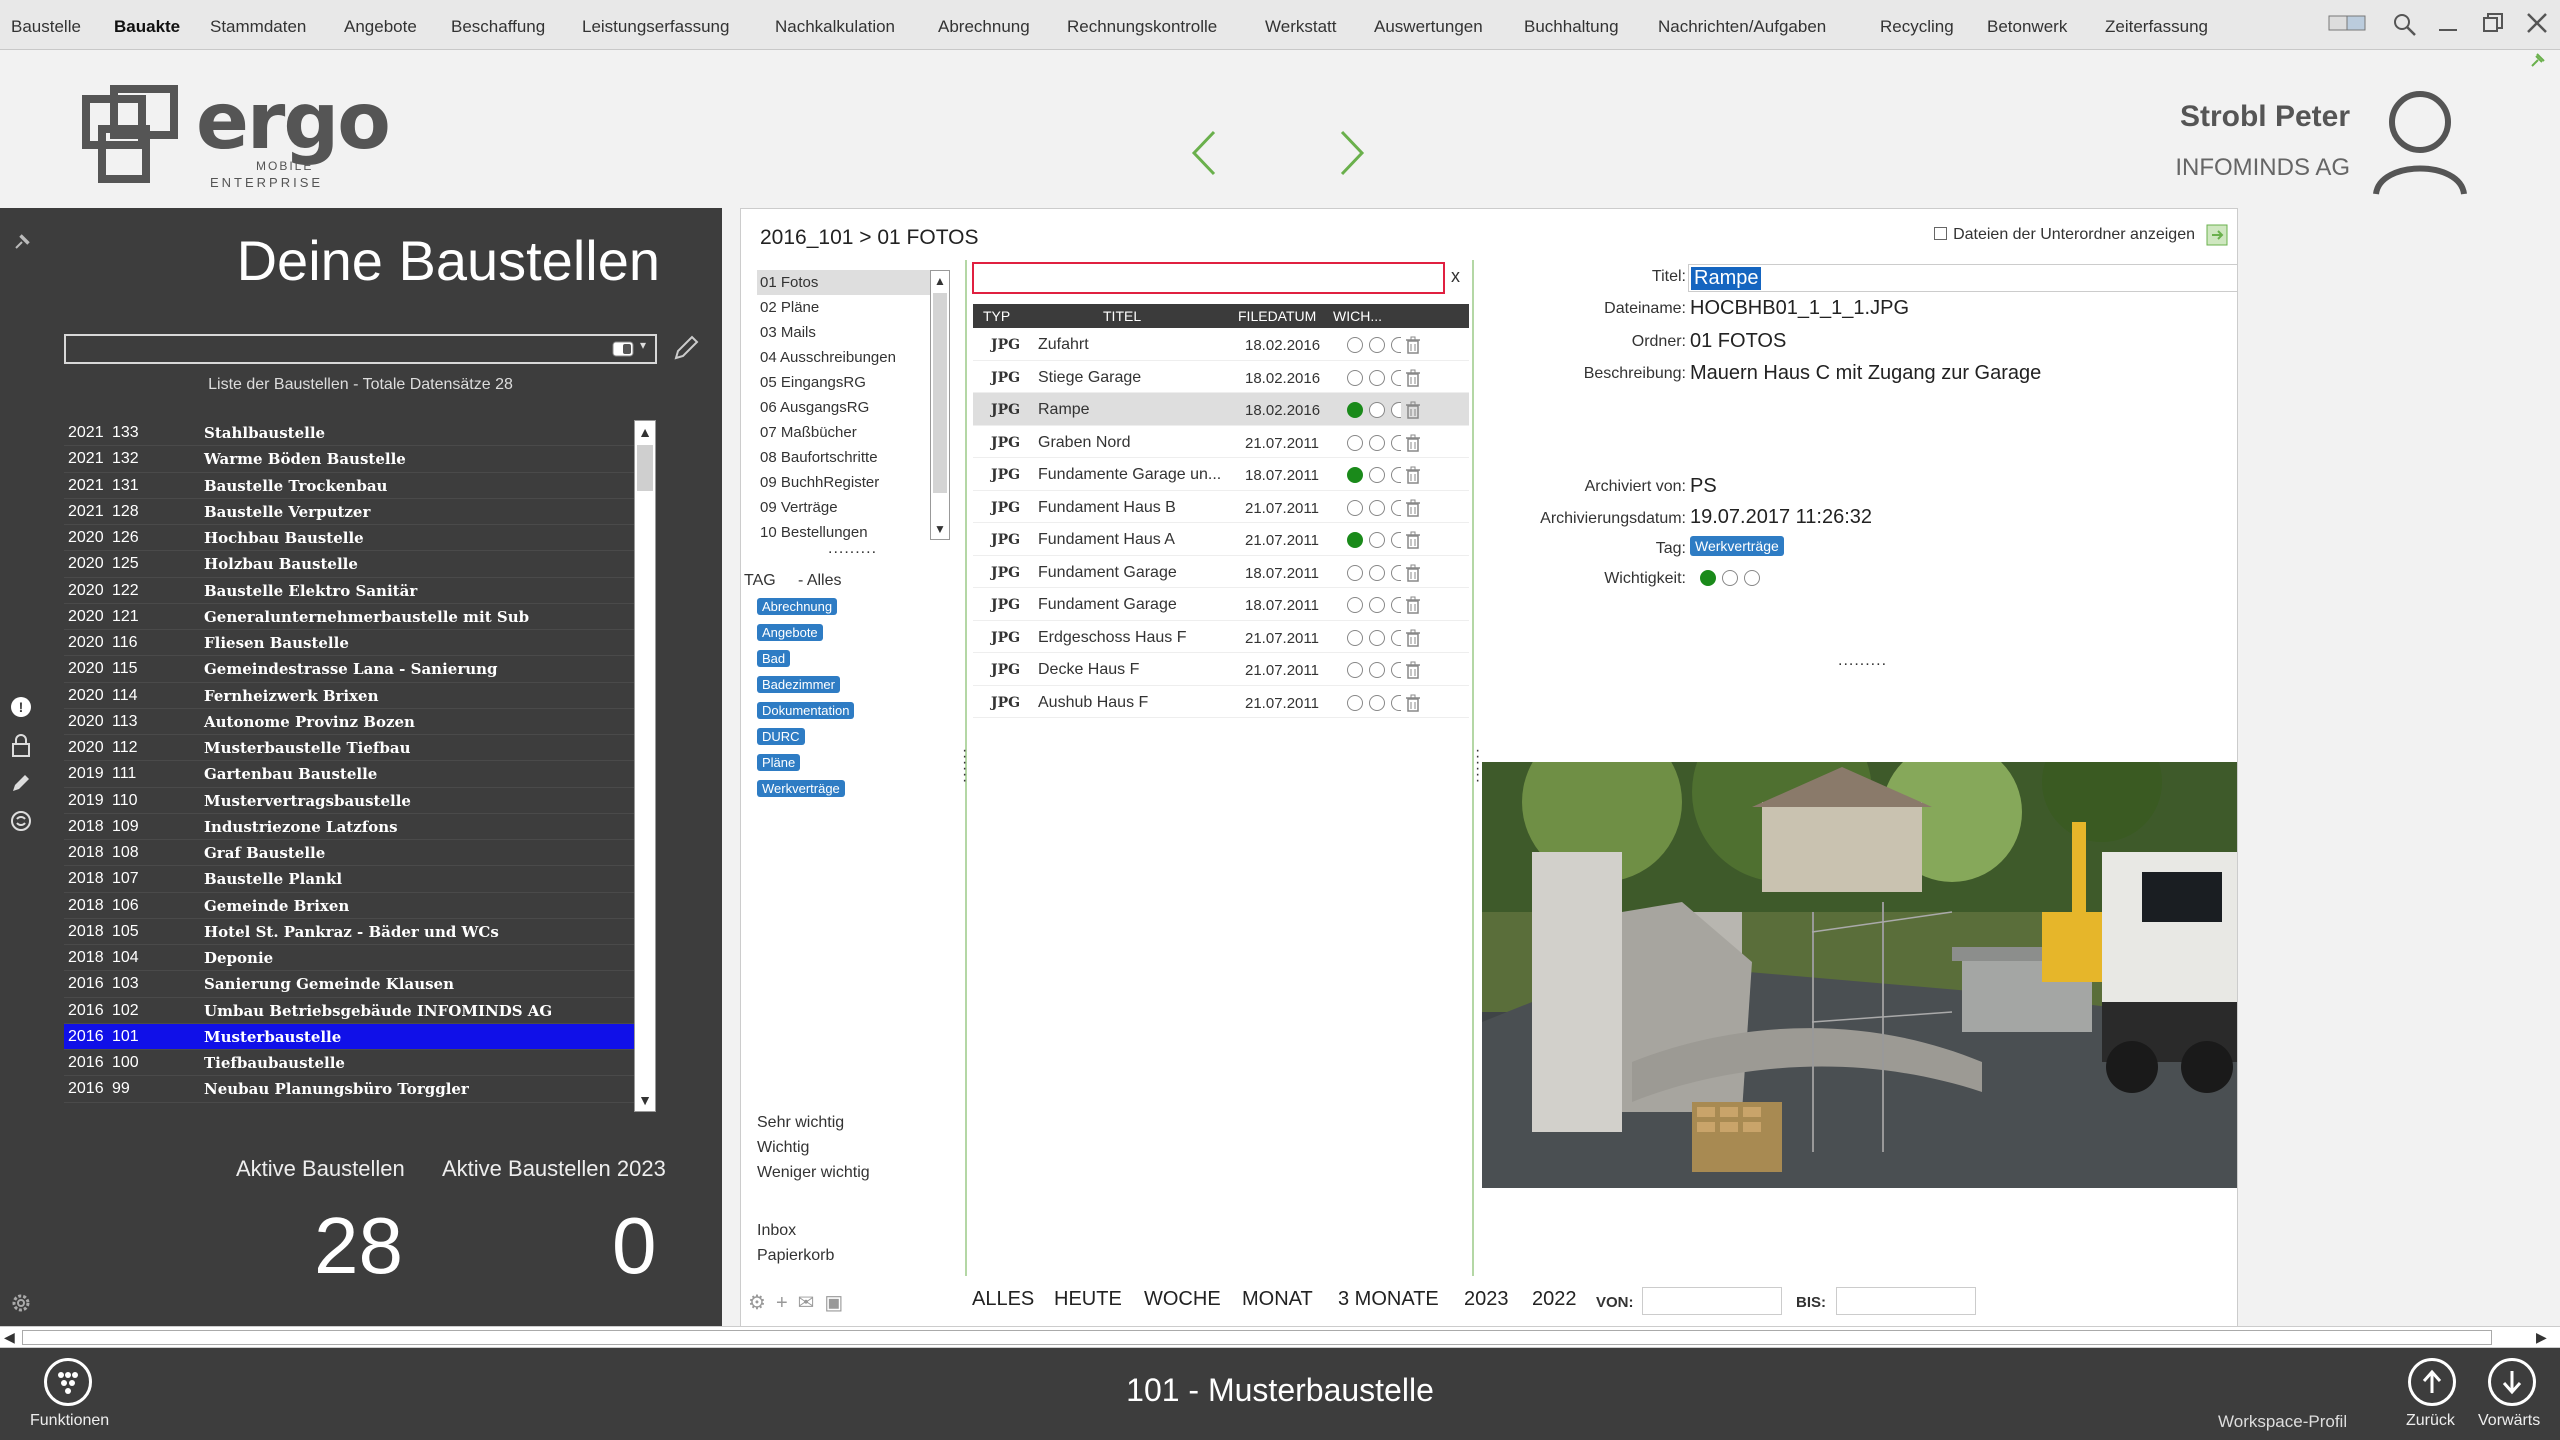  What do you see at coordinates (790, 632) in the screenshot?
I see `tag-chip: Angebote` at bounding box center [790, 632].